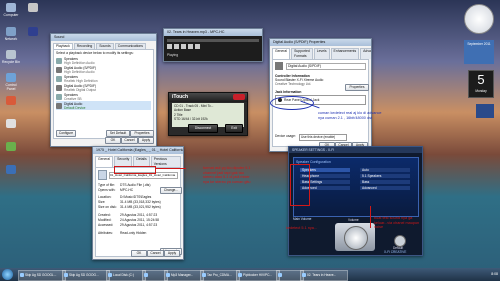 The height and width of the screenshot is (281, 500). What do you see at coordinates (11, 82) in the screenshot?
I see `desktop-icon-control: Control Panel` at bounding box center [11, 82].